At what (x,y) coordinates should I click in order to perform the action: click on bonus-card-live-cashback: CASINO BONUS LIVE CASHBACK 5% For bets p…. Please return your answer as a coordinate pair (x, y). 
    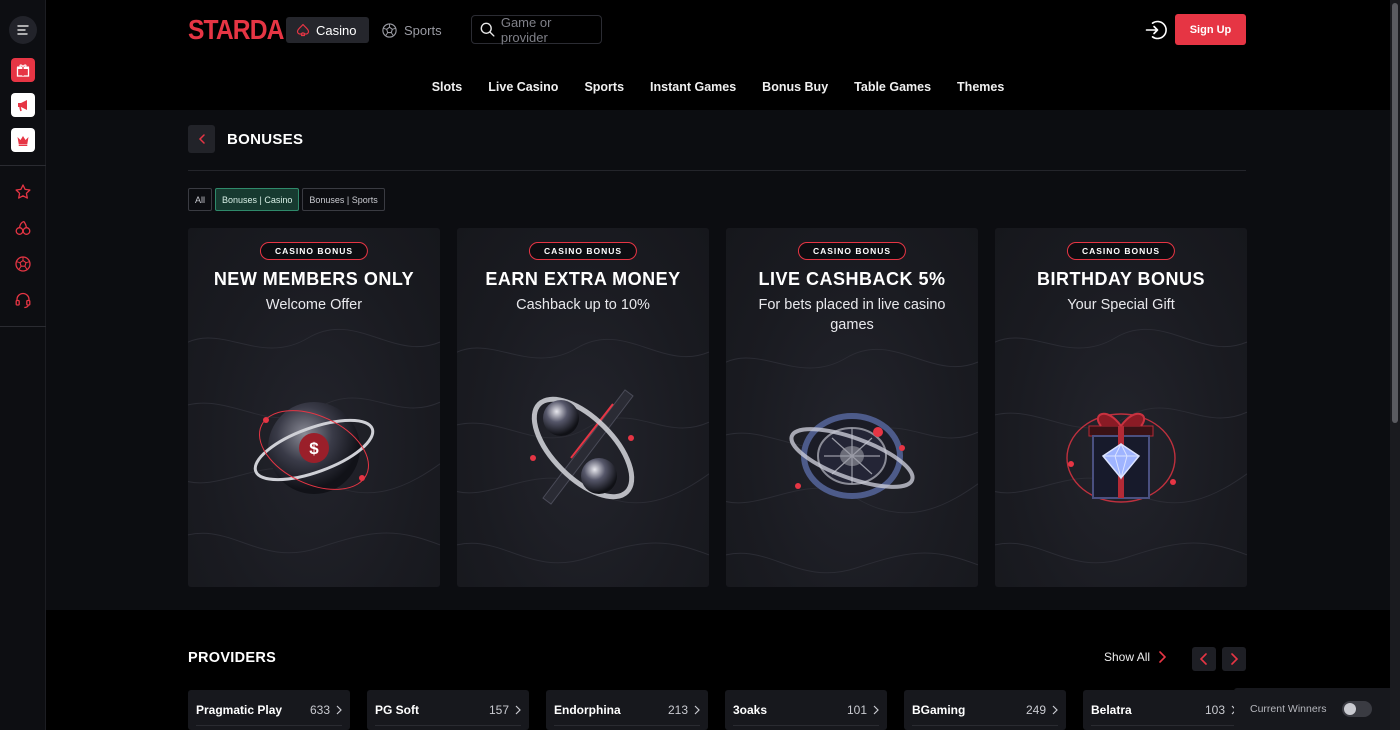
    Looking at the image, I should click on (852, 407).